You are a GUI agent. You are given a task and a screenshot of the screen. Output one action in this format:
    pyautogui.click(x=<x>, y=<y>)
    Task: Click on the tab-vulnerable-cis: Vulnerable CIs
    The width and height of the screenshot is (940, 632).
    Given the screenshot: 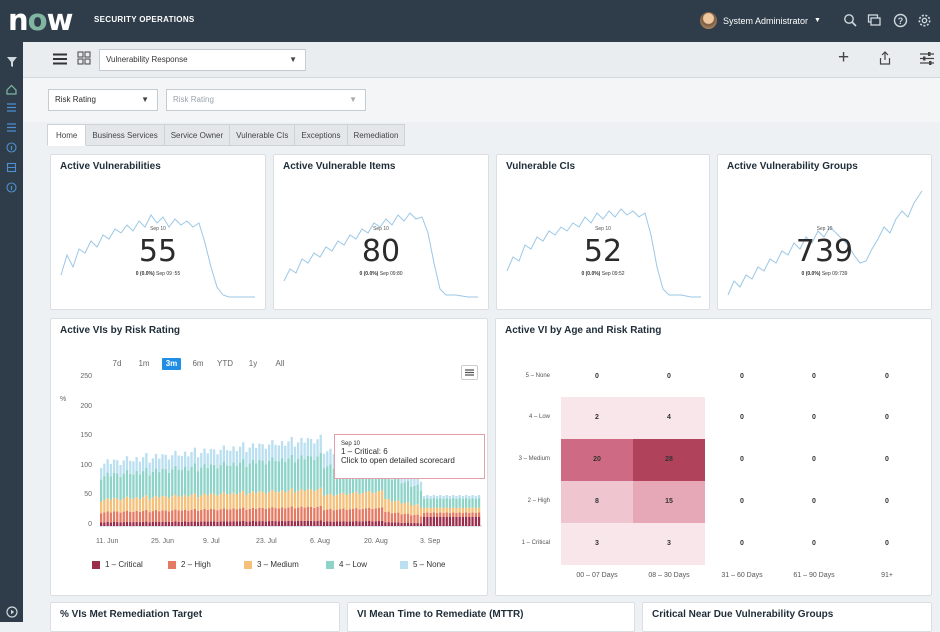 What is the action you would take?
    pyautogui.click(x=263, y=135)
    